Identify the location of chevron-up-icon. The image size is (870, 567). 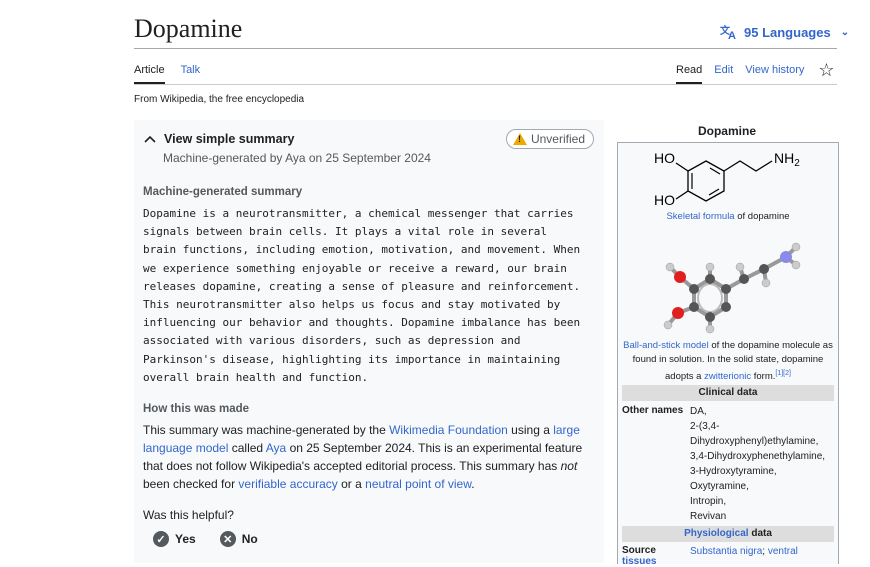
(150, 139).